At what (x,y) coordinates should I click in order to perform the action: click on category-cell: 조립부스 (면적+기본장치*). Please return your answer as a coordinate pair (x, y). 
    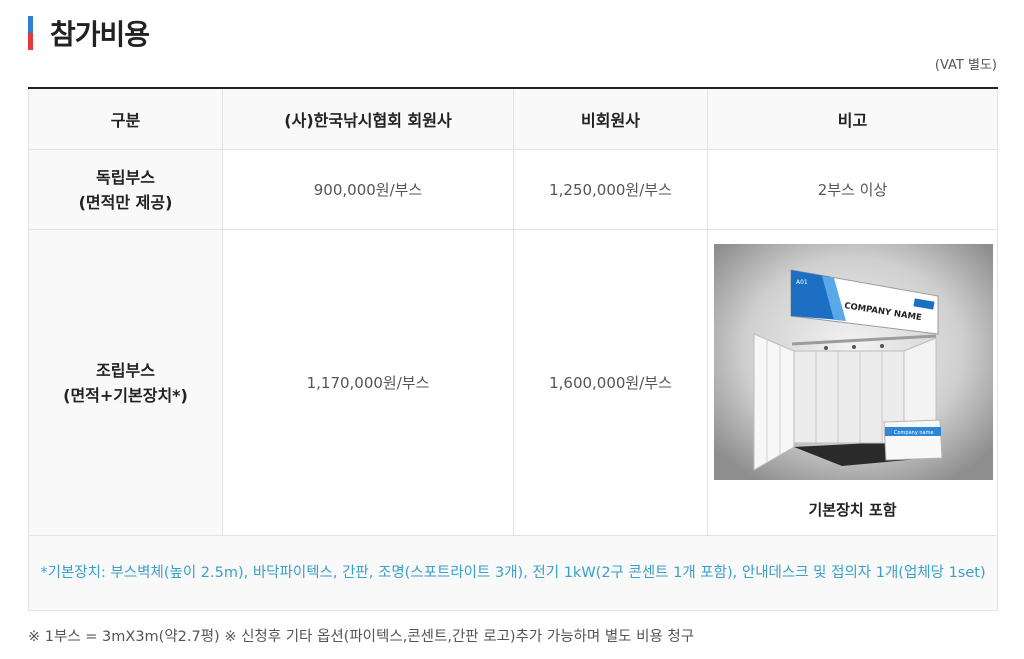
    Looking at the image, I should click on (125, 382).